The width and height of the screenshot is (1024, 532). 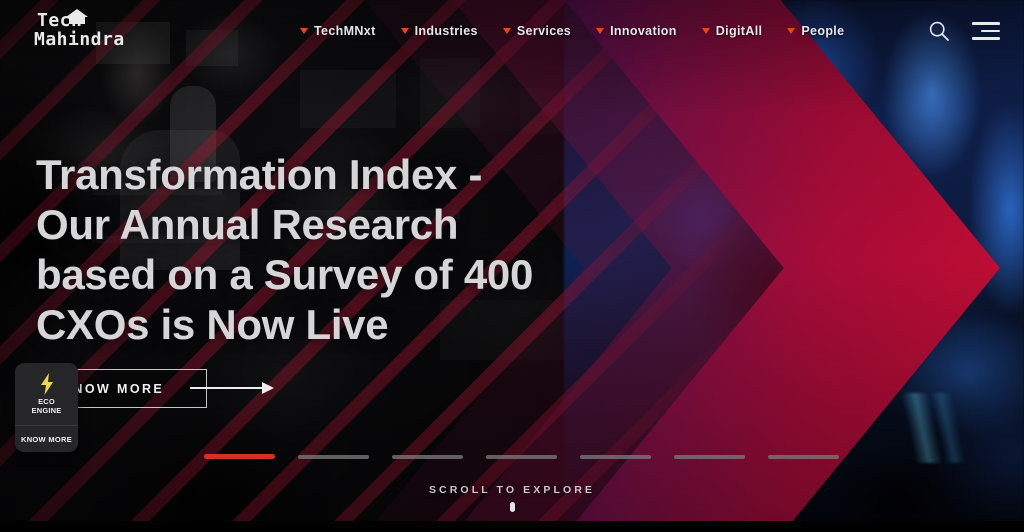 I want to click on eco-title-line1: ECO, so click(x=46, y=401).